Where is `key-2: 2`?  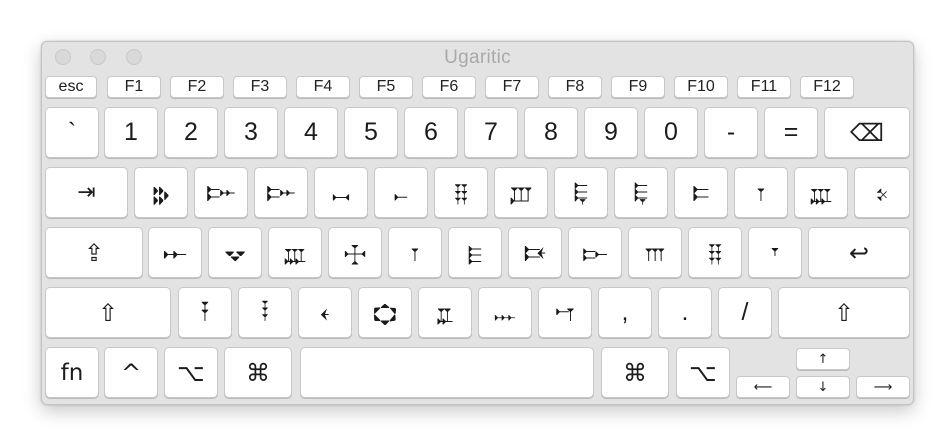 key-2: 2 is located at coordinates (191, 132).